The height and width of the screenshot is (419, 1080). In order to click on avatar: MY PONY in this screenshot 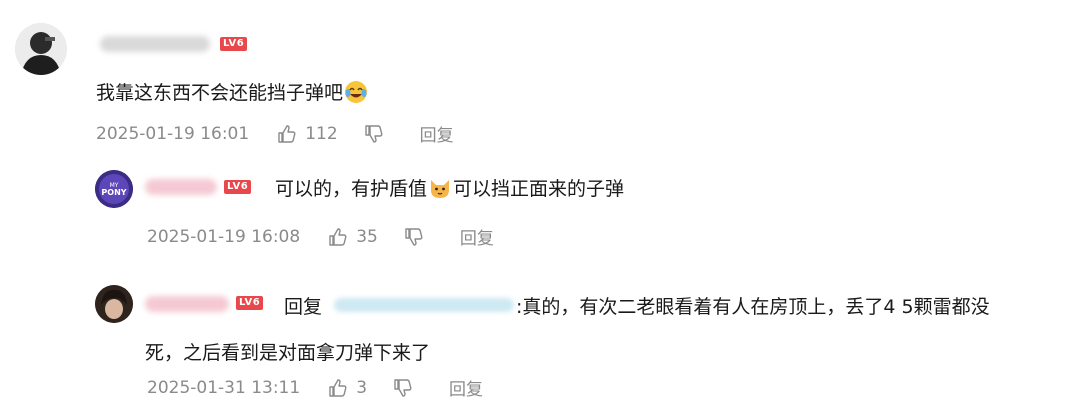, I will do `click(114, 189)`.